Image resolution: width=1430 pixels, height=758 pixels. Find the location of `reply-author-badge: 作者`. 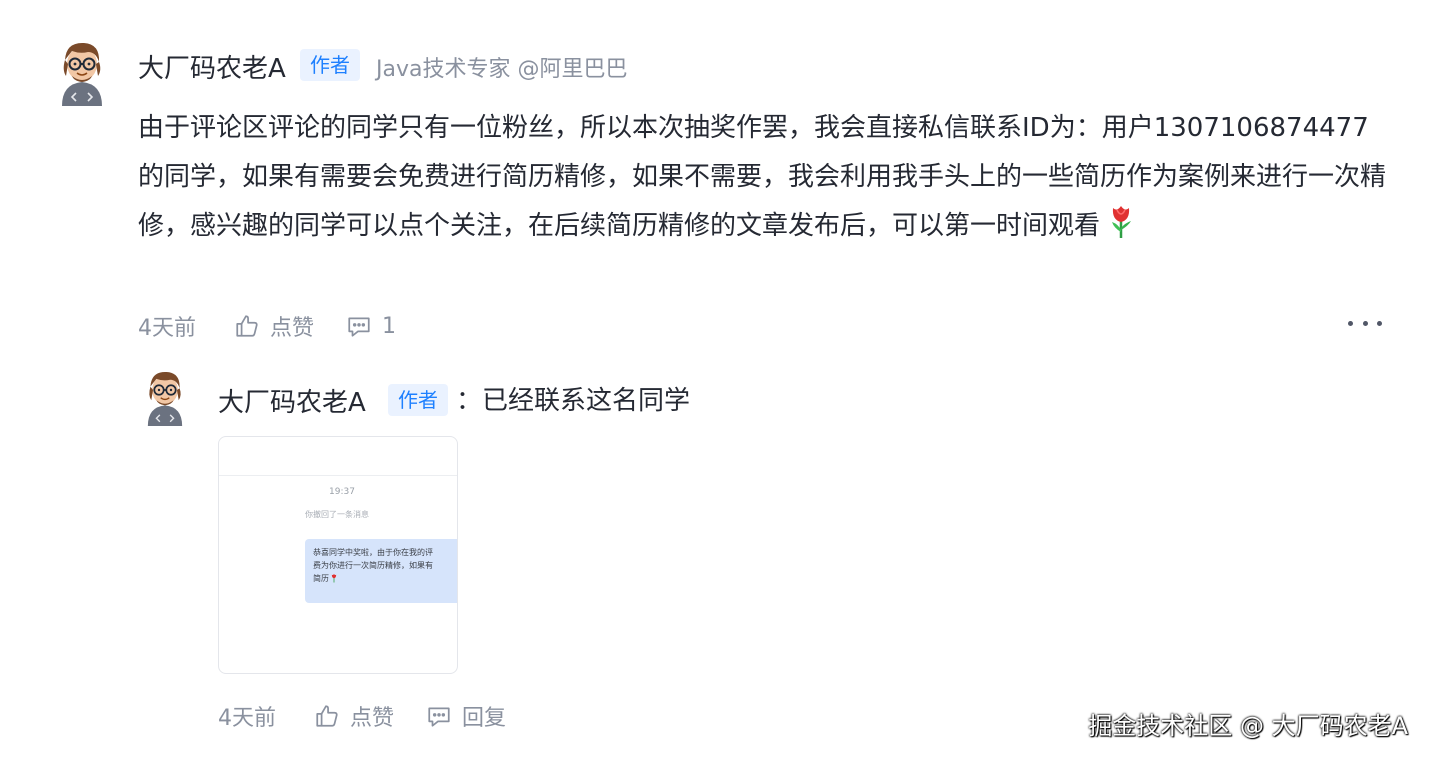

reply-author-badge: 作者 is located at coordinates (418, 400).